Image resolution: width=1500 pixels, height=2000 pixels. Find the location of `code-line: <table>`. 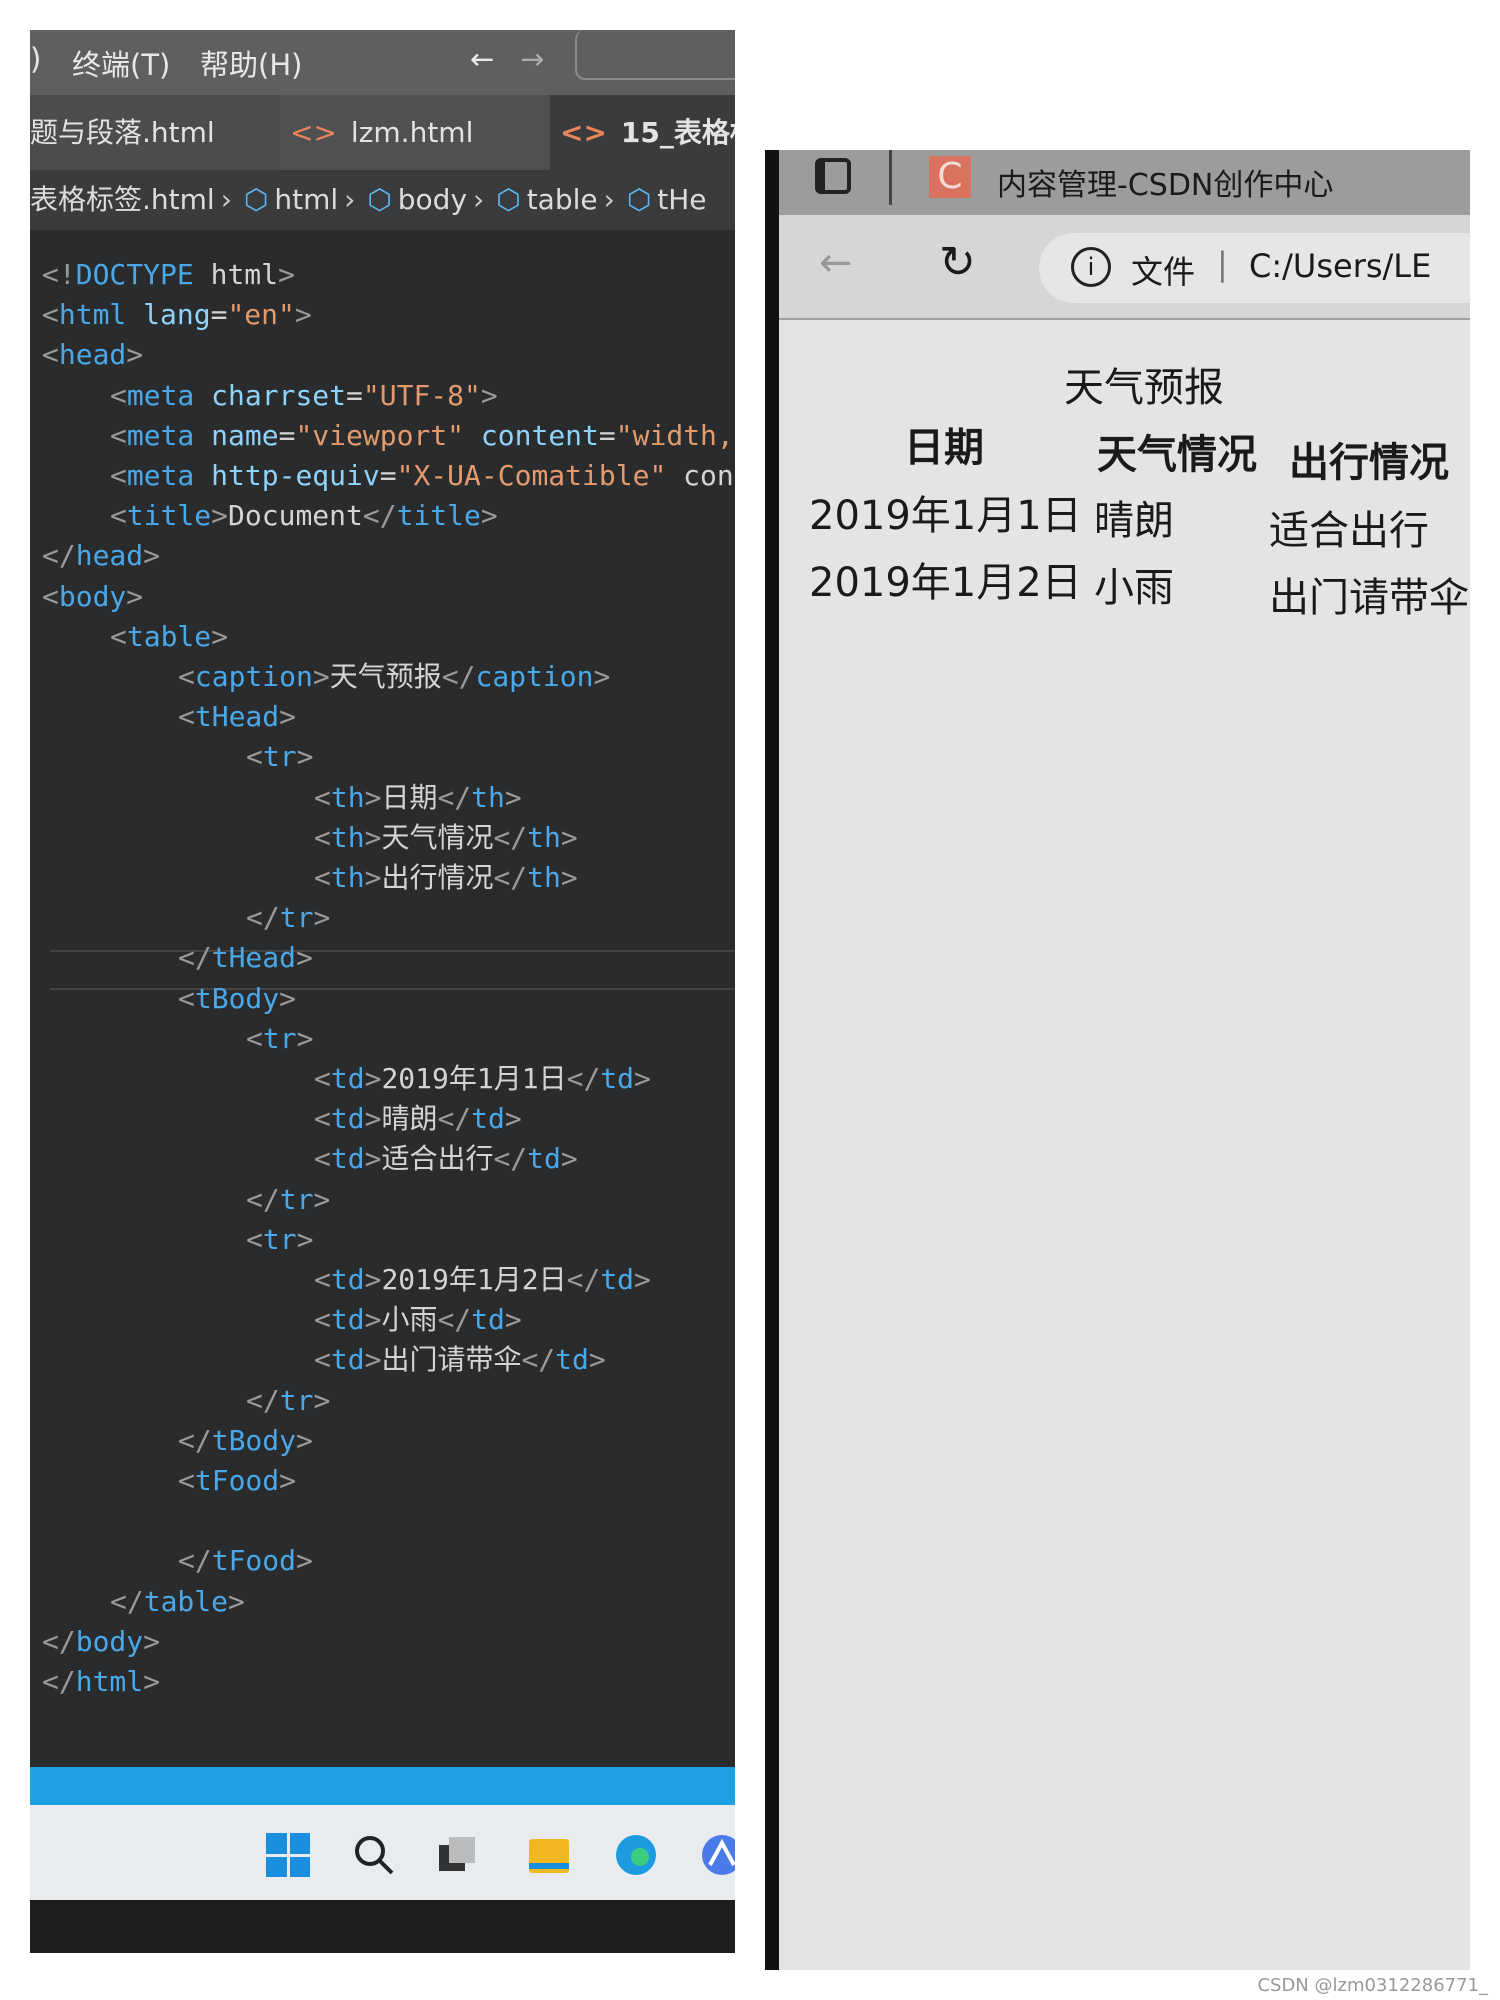

code-line: <table> is located at coordinates (169, 636).